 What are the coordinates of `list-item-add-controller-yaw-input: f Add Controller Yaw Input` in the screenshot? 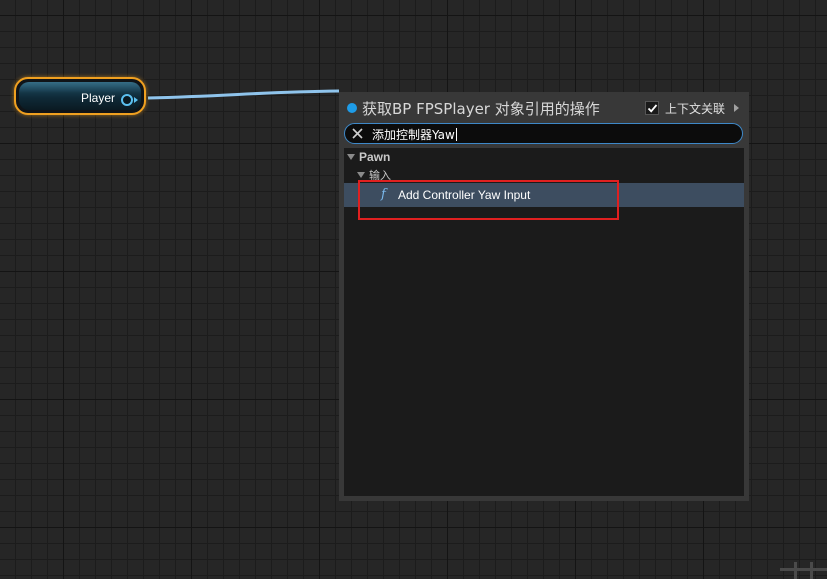 It's located at (544, 195).